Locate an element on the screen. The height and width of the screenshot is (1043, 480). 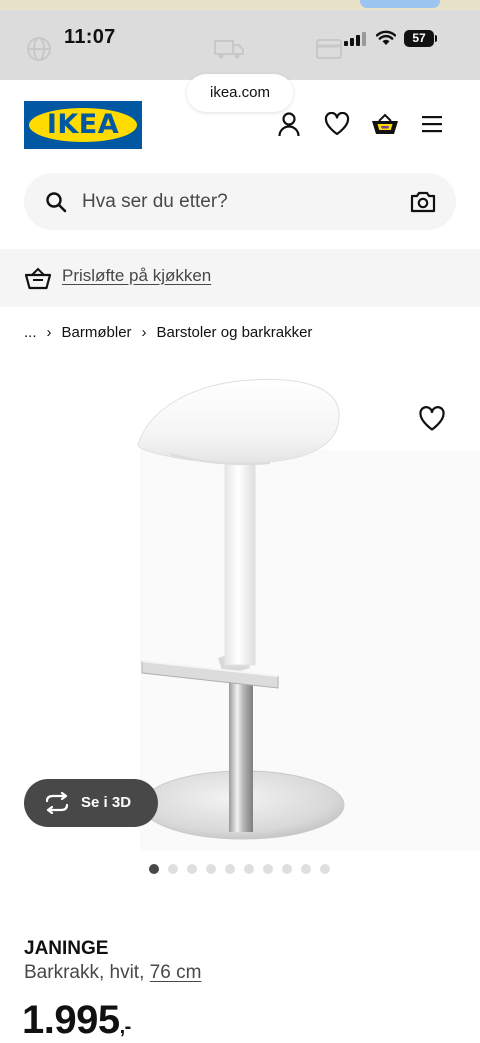
product-size-link: 76 cm is located at coordinates (176, 972).